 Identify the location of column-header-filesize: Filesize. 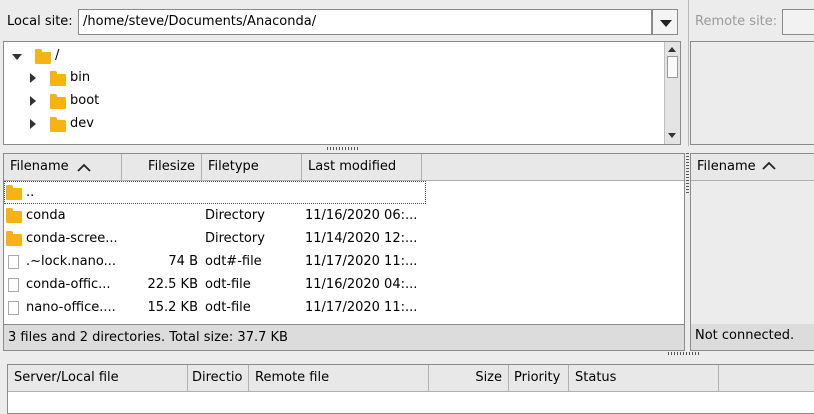
(162, 167).